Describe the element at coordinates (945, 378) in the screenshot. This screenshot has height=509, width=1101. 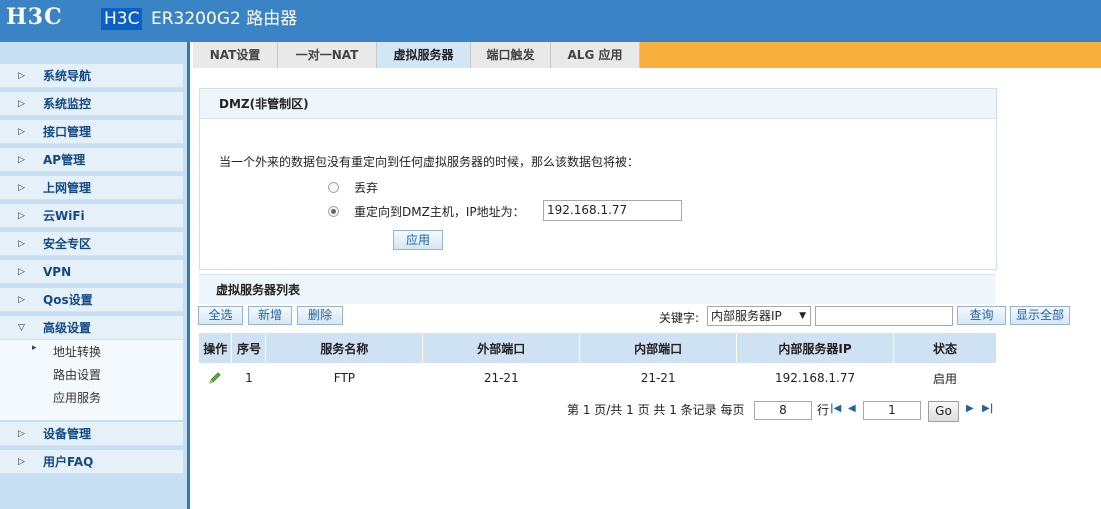
I see `row-status: 启用` at that location.